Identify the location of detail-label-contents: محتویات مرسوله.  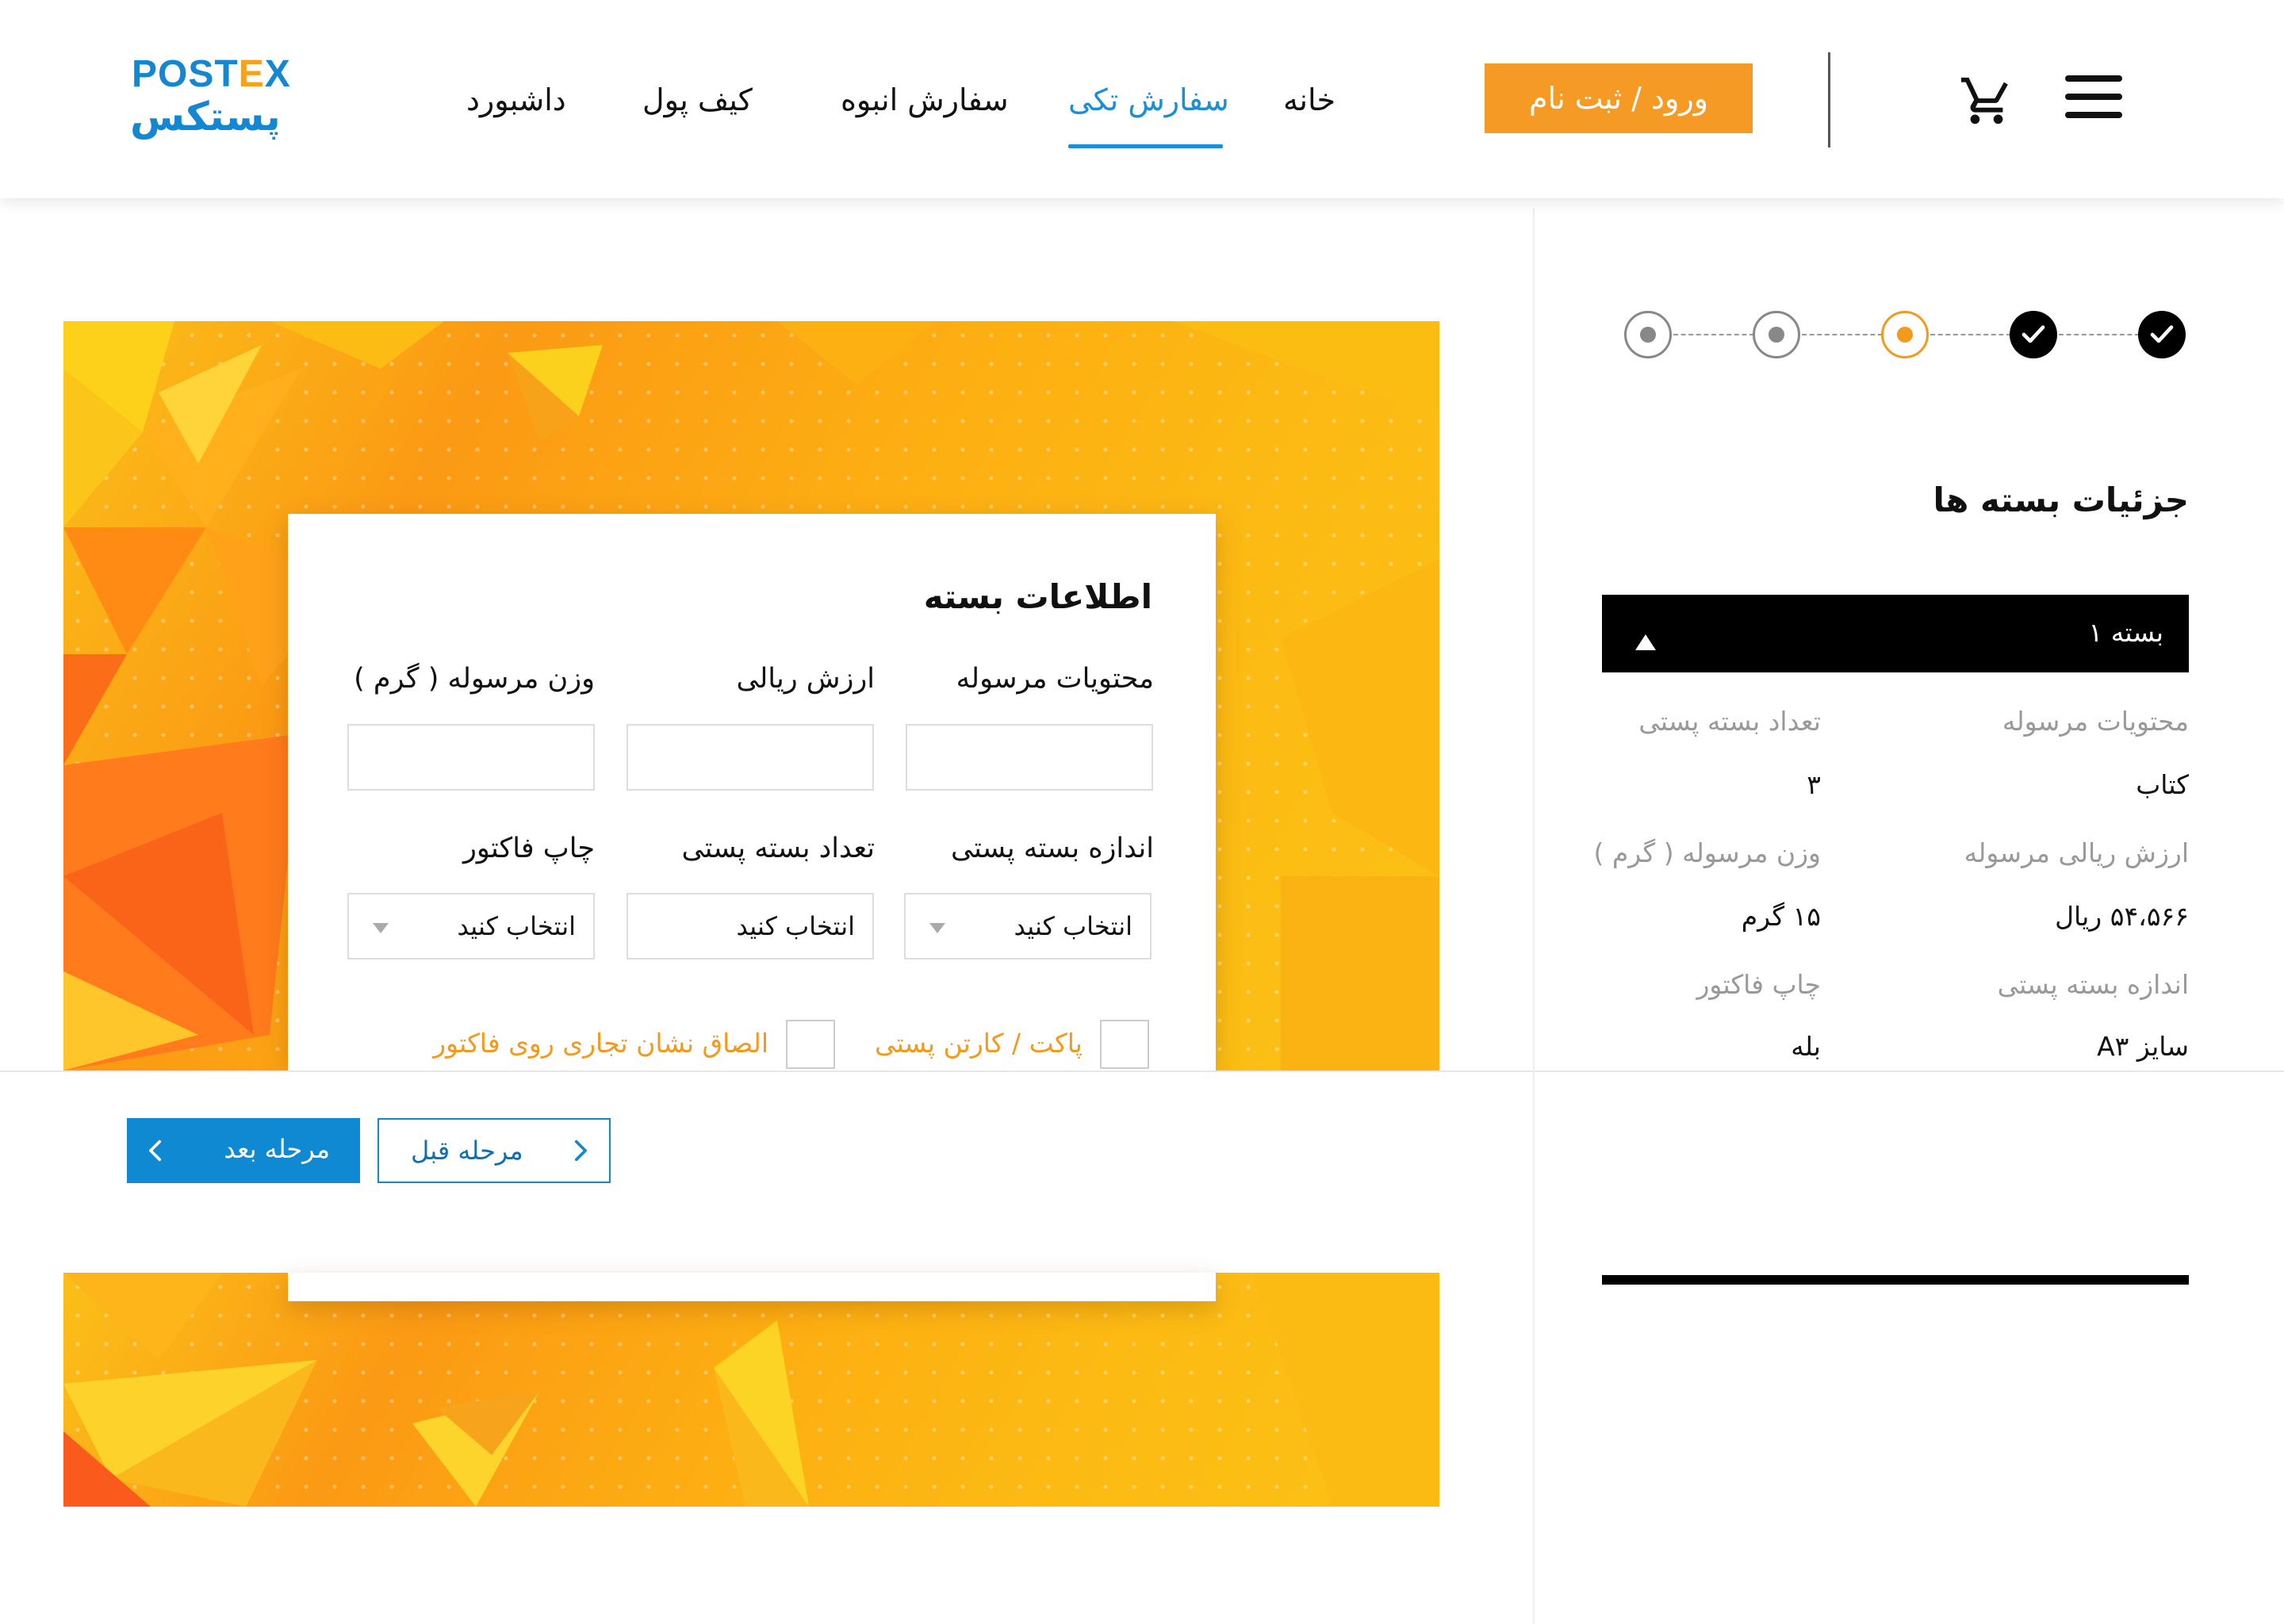
(2095, 721).